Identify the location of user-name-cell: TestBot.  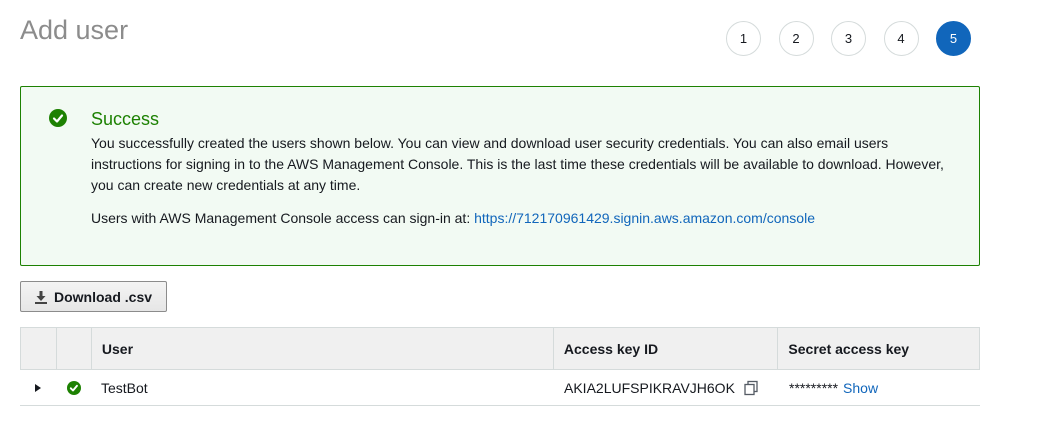
(124, 387).